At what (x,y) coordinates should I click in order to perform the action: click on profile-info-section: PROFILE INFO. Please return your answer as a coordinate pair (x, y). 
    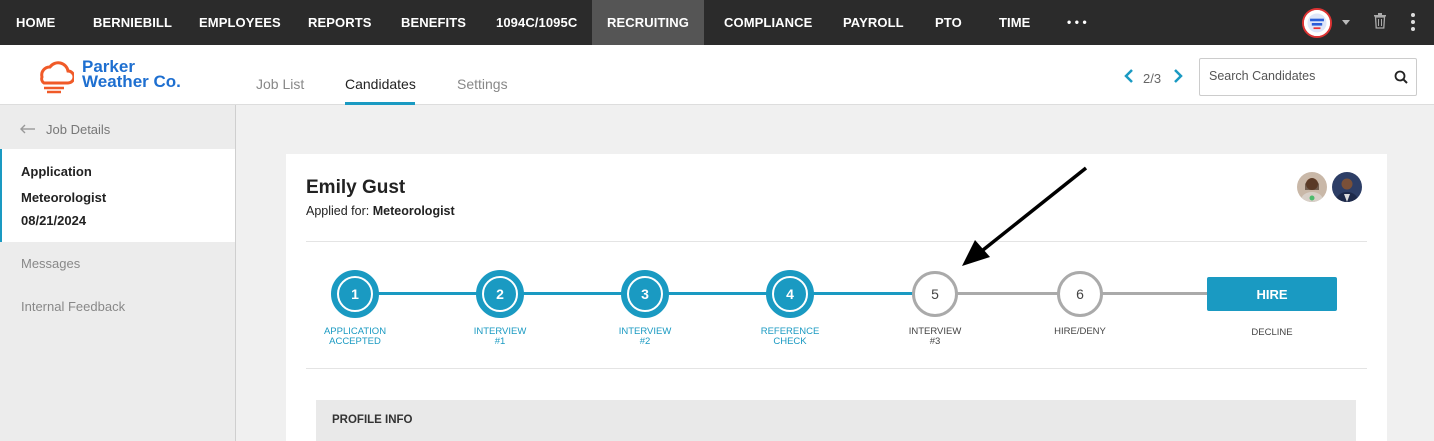
    Looking at the image, I should click on (836, 420).